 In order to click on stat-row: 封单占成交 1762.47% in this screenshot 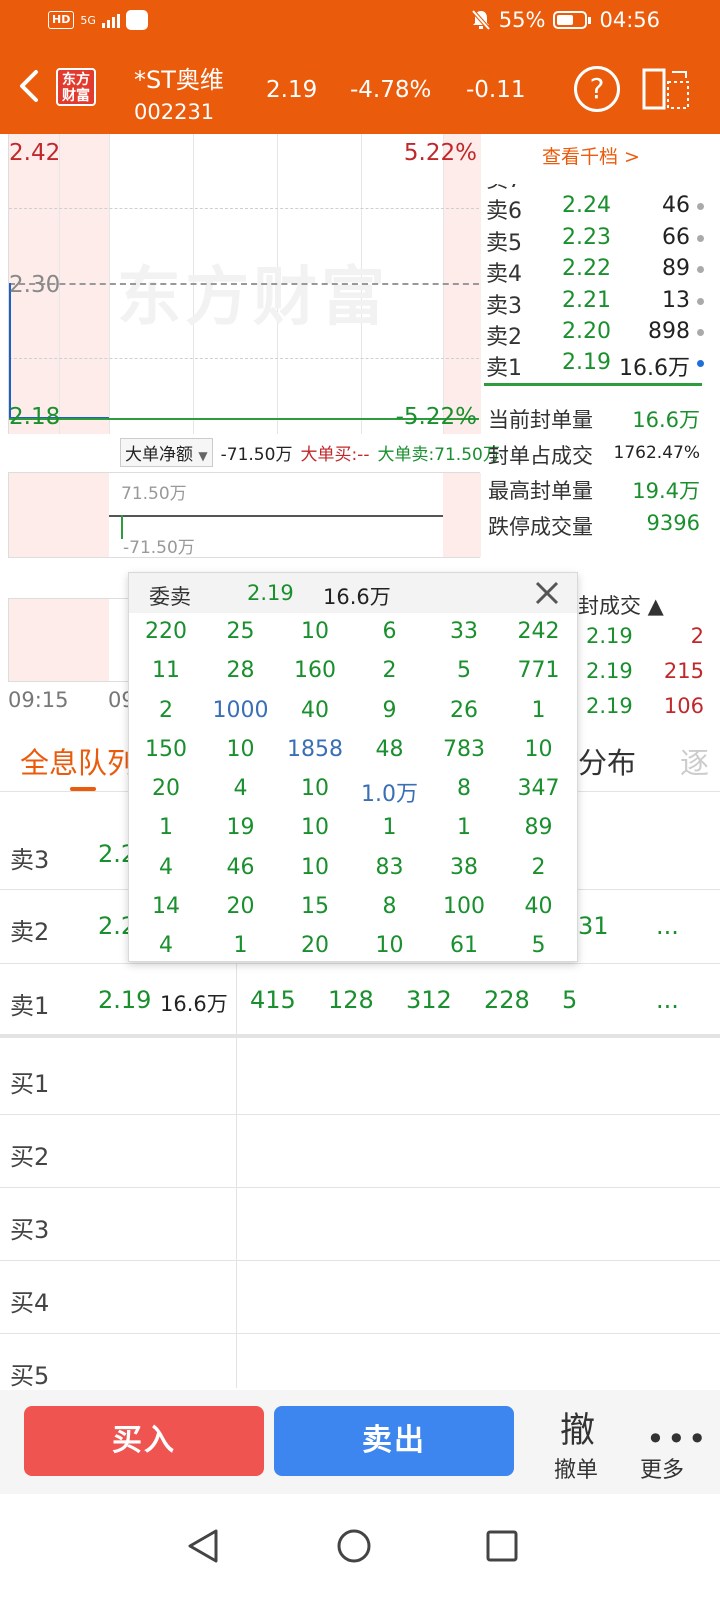, I will do `click(594, 454)`.